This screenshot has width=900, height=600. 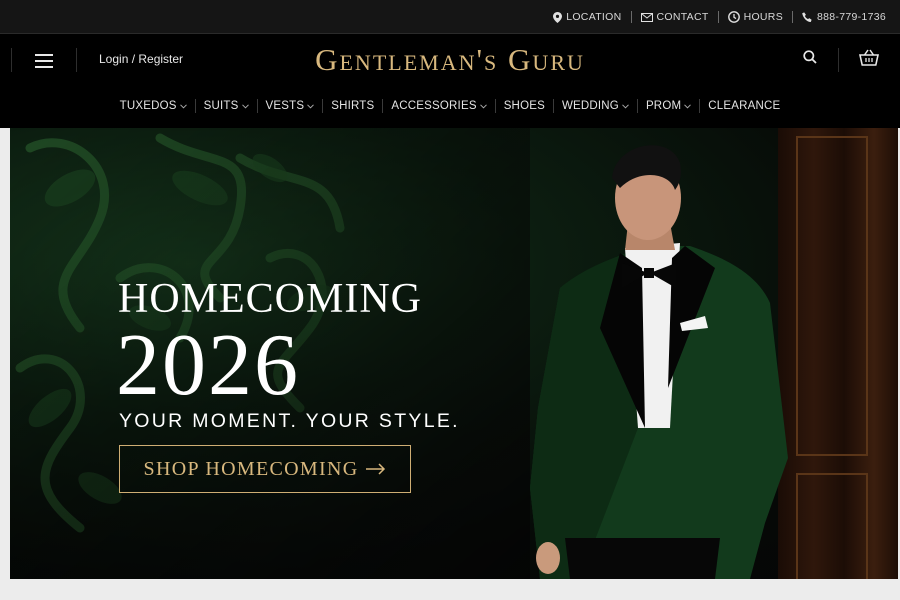 What do you see at coordinates (289, 421) in the screenshot?
I see `hero-tagline: YOUR MOMENT. YOUR STYLE.` at bounding box center [289, 421].